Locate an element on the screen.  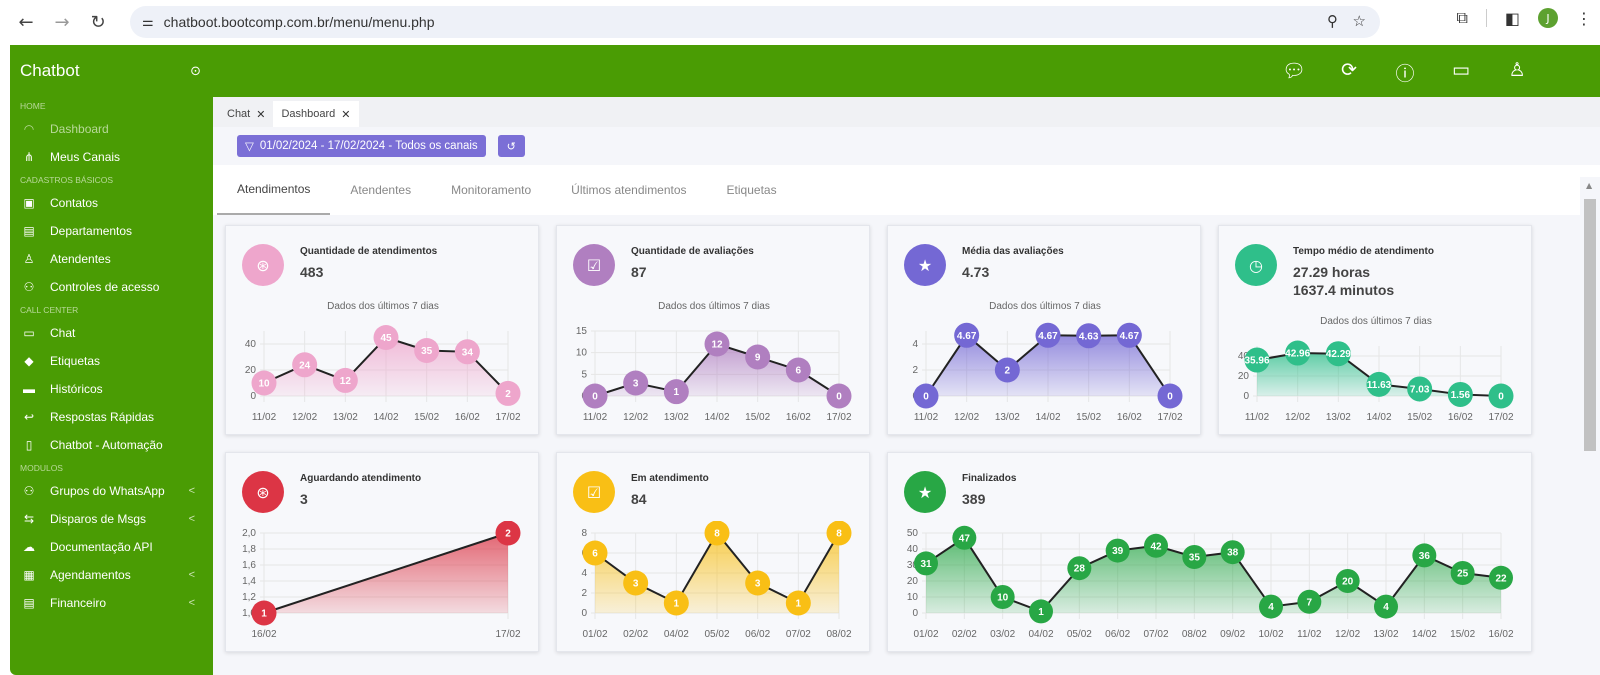
help-icon: ⓘ is located at coordinates (1405, 72).